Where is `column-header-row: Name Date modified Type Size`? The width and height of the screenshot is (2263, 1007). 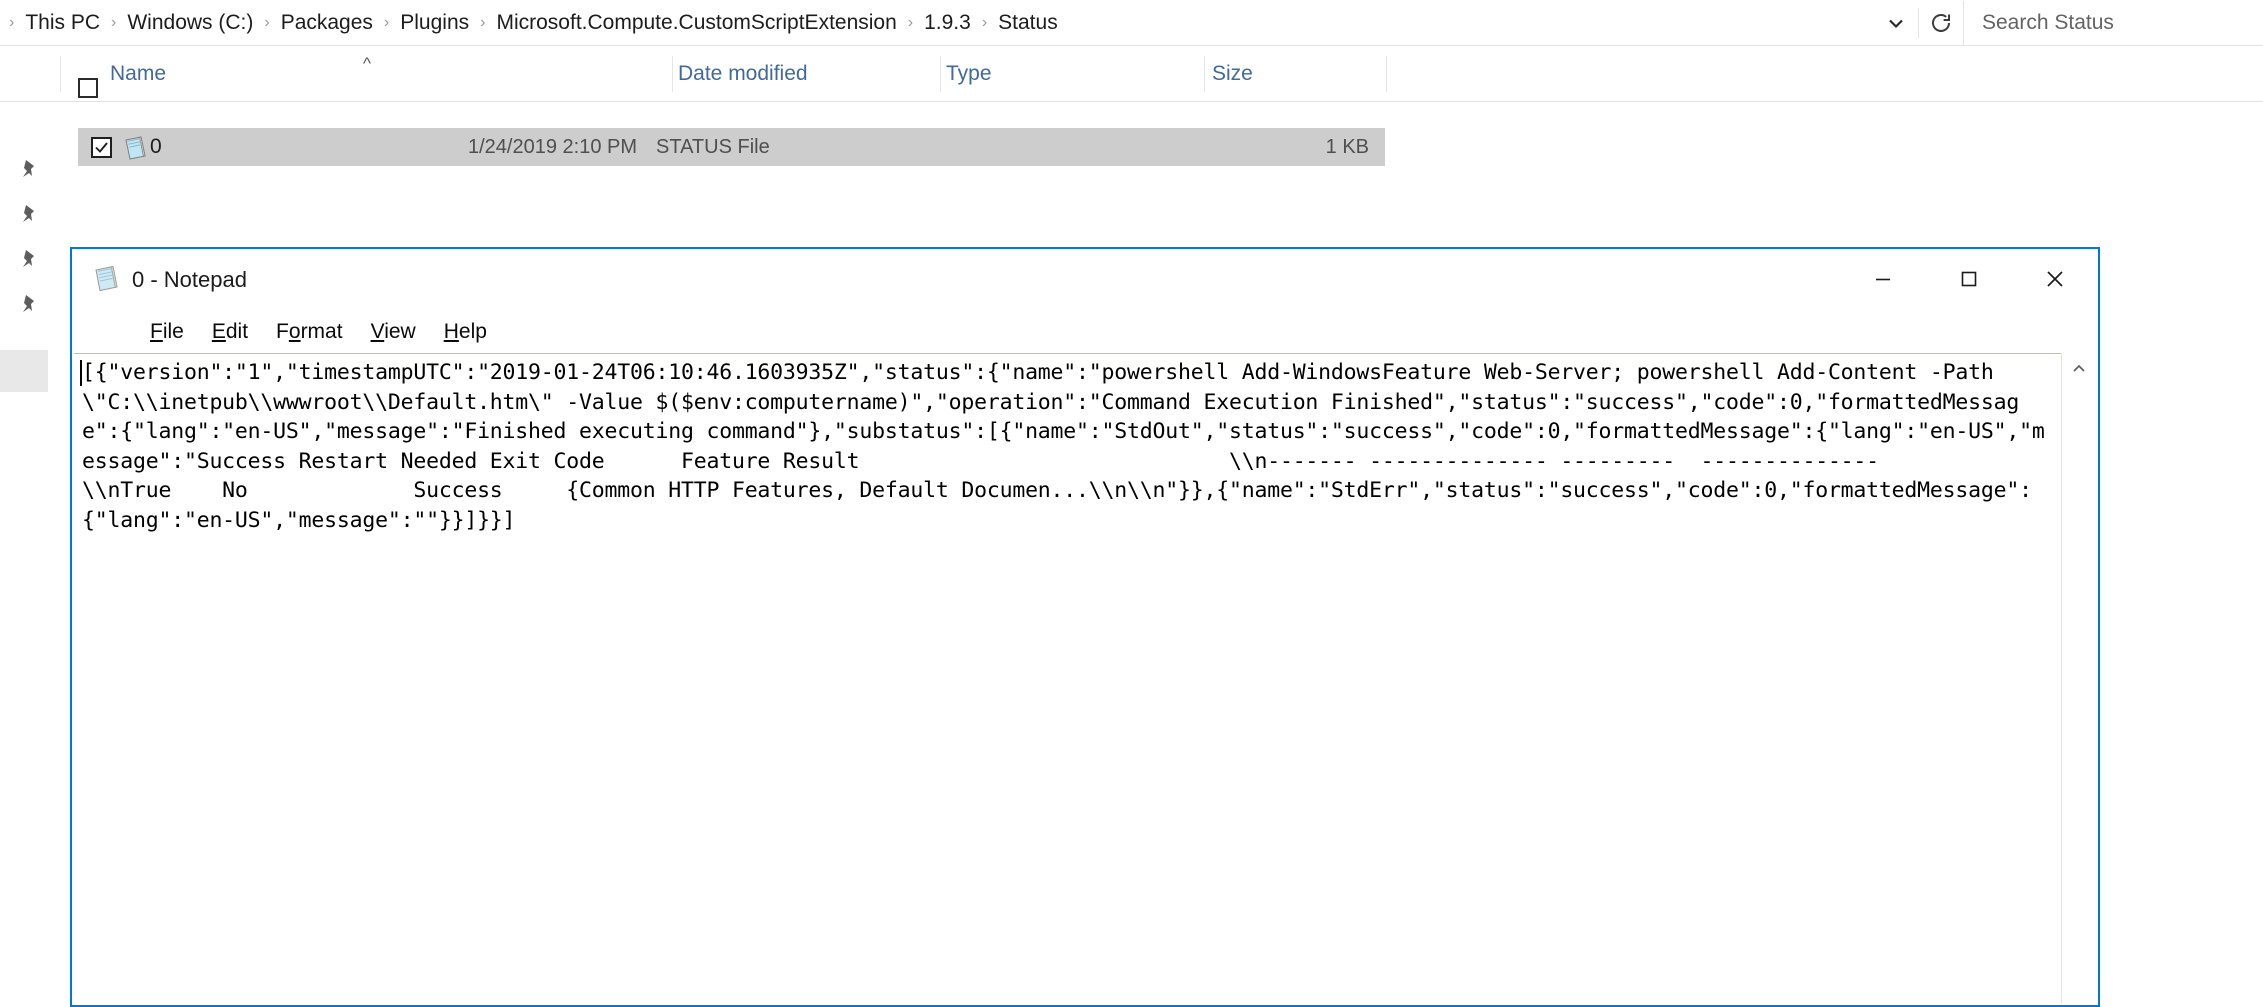
column-header-row: Name Date modified Type Size is located at coordinates (1131, 74).